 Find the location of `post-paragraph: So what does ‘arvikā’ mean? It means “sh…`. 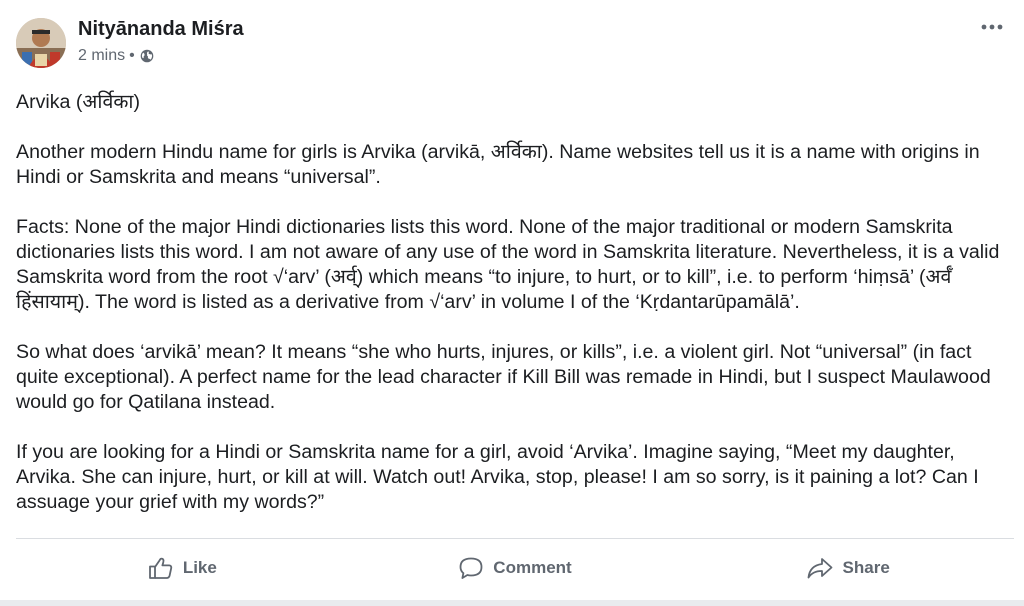

post-paragraph: So what does ‘arvikā’ mean? It means “sh… is located at coordinates (503, 377).